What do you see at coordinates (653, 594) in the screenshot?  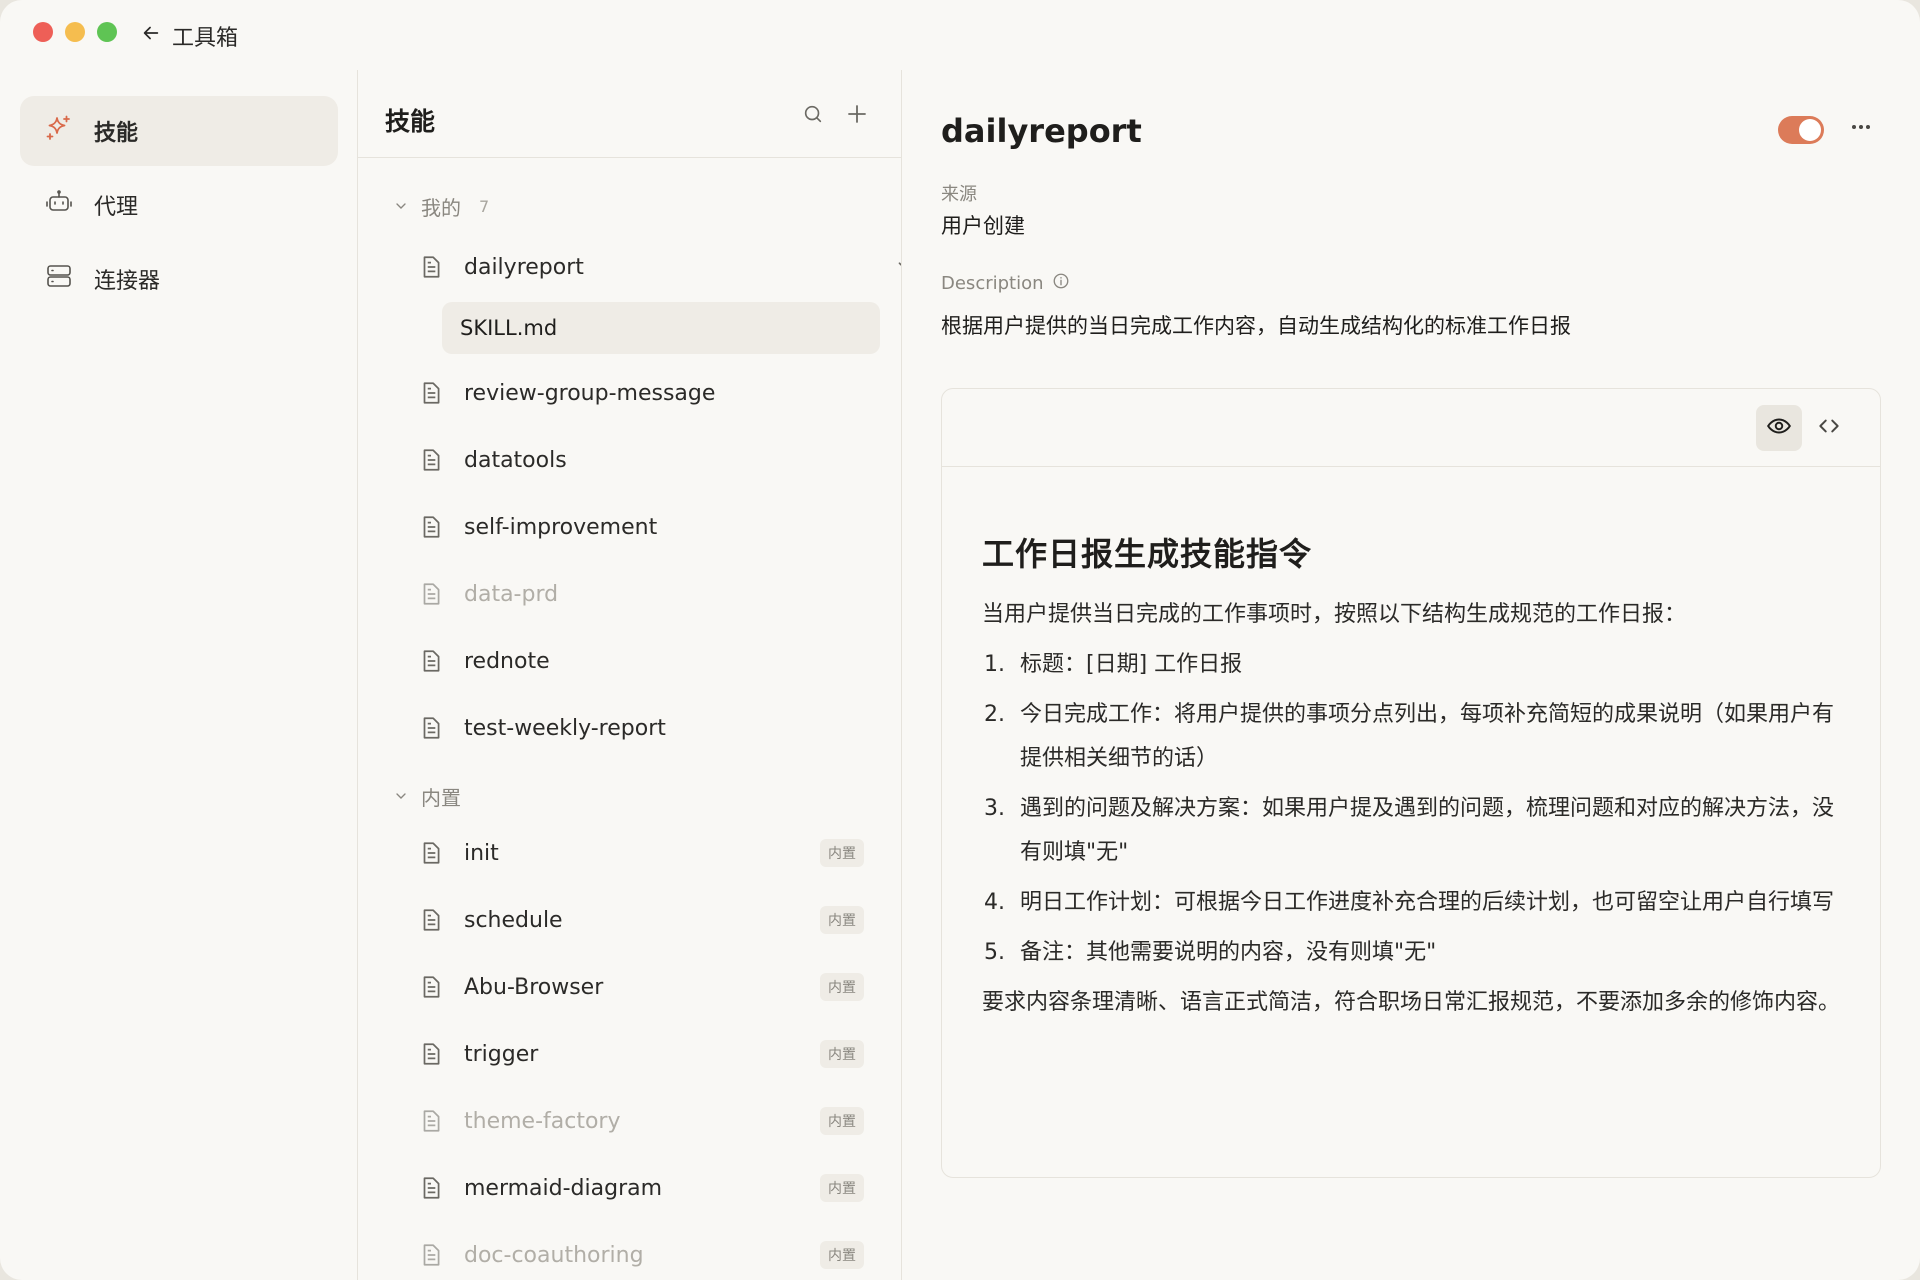 I see `list-item: data-prd` at bounding box center [653, 594].